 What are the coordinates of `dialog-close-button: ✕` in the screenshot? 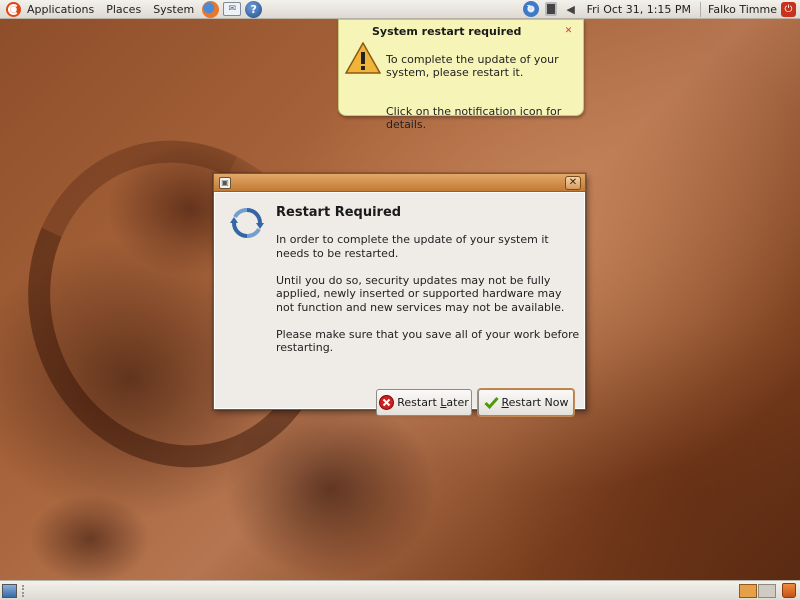 It's located at (573, 183).